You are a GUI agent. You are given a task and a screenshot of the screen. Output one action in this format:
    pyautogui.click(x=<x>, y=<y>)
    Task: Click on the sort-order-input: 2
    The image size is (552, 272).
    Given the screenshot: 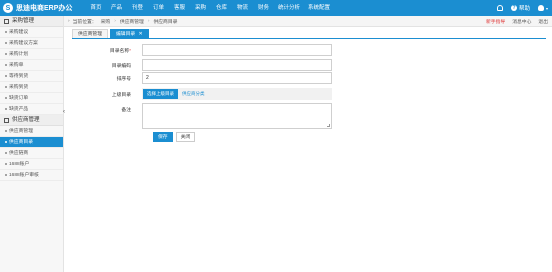 What is the action you would take?
    pyautogui.click(x=237, y=78)
    